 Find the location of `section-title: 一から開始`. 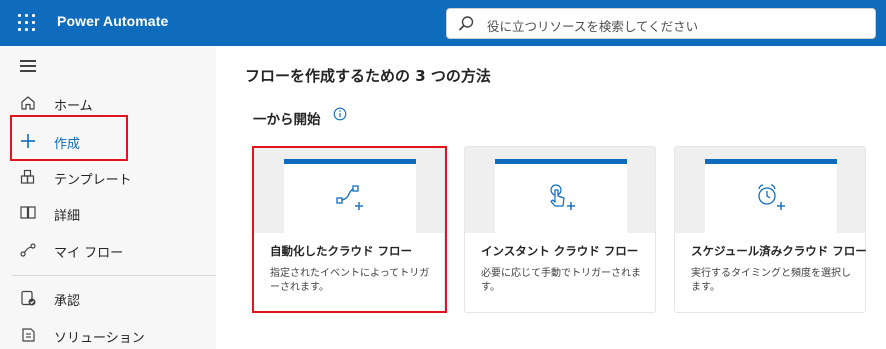

section-title: 一から開始 is located at coordinates (287, 120).